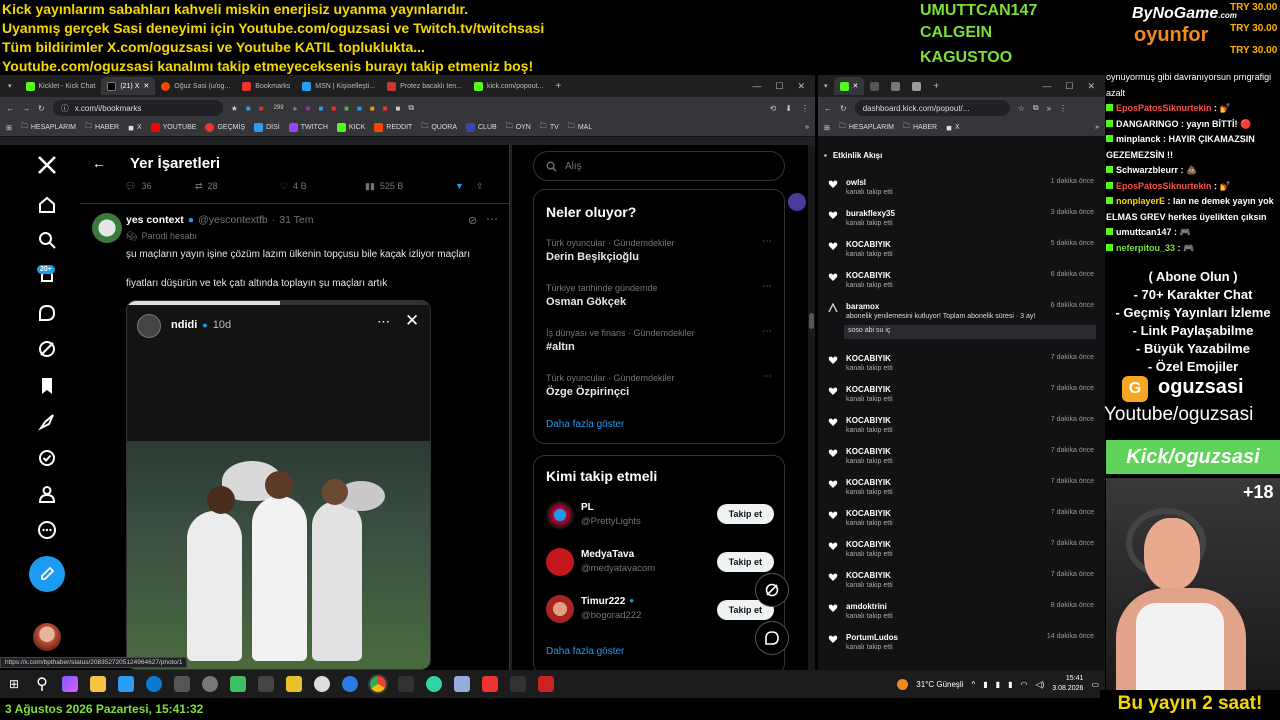  I want to click on minimize-button: —, so click(756, 86).